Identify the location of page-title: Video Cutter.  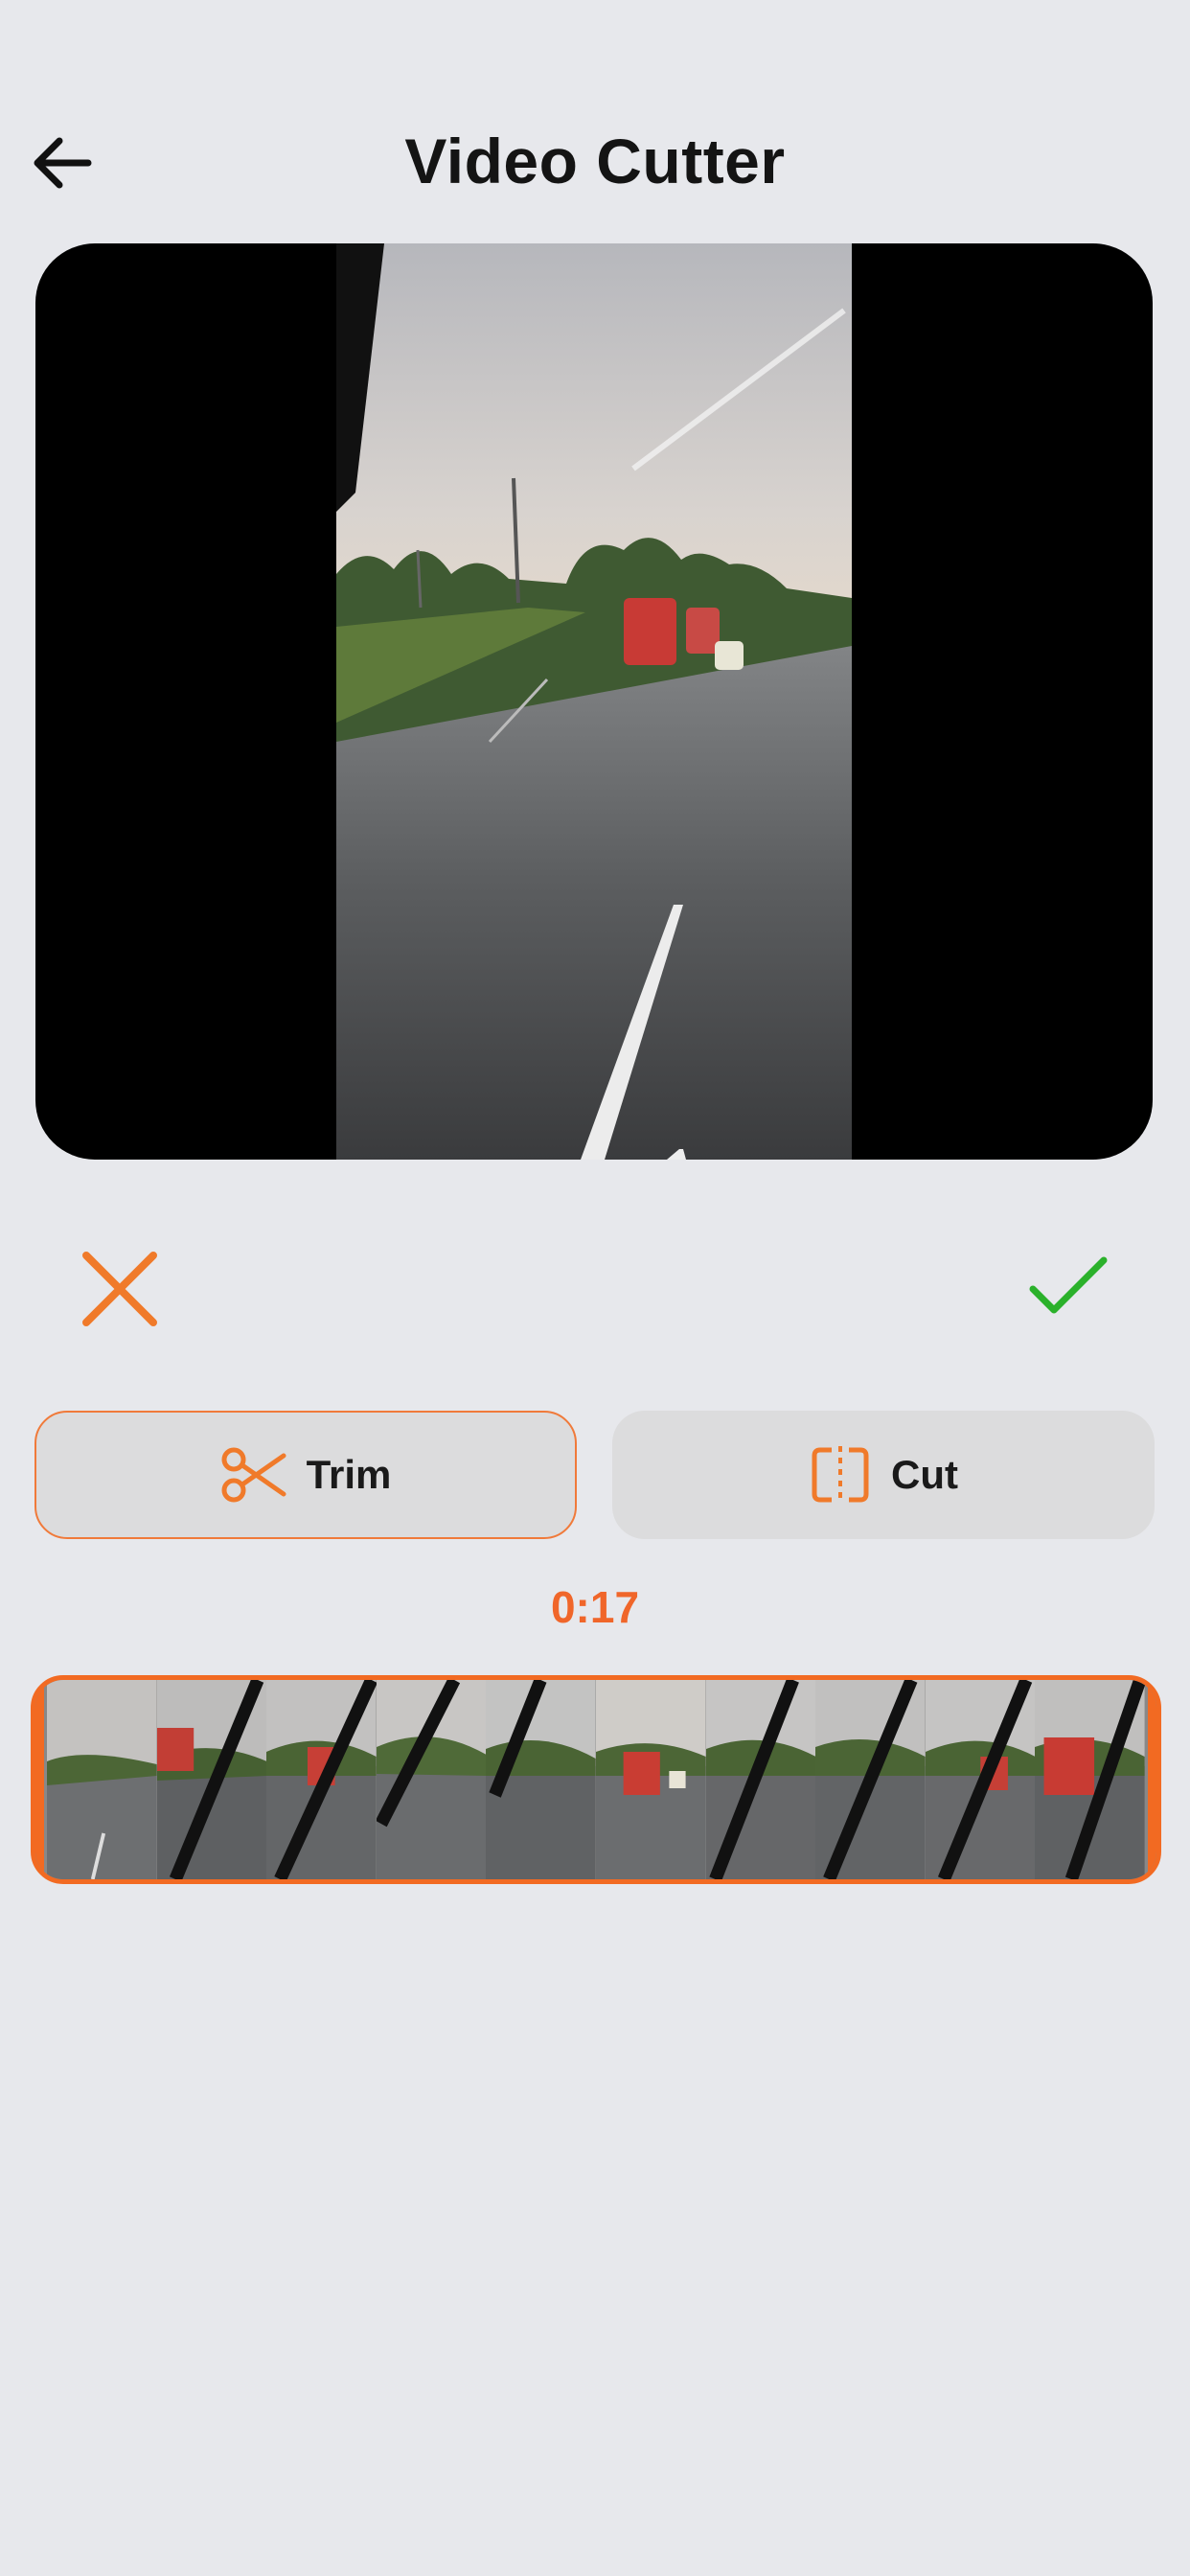
(595, 161).